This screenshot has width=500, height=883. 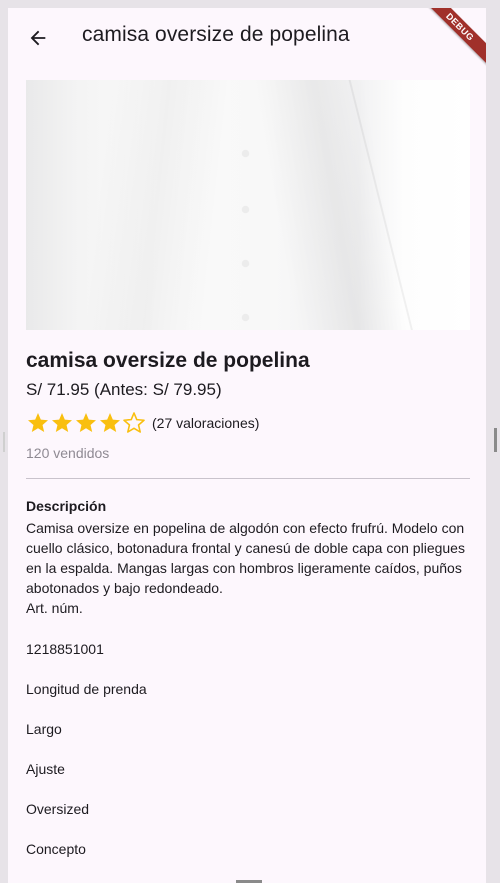 I want to click on page-title: camisa oversize de popelina, so click(x=216, y=34).